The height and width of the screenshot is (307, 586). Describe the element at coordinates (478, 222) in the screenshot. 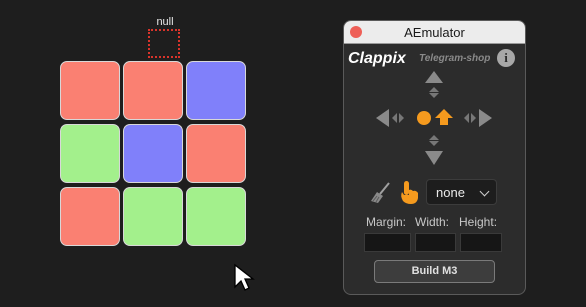

I see `height-label: Height:` at that location.